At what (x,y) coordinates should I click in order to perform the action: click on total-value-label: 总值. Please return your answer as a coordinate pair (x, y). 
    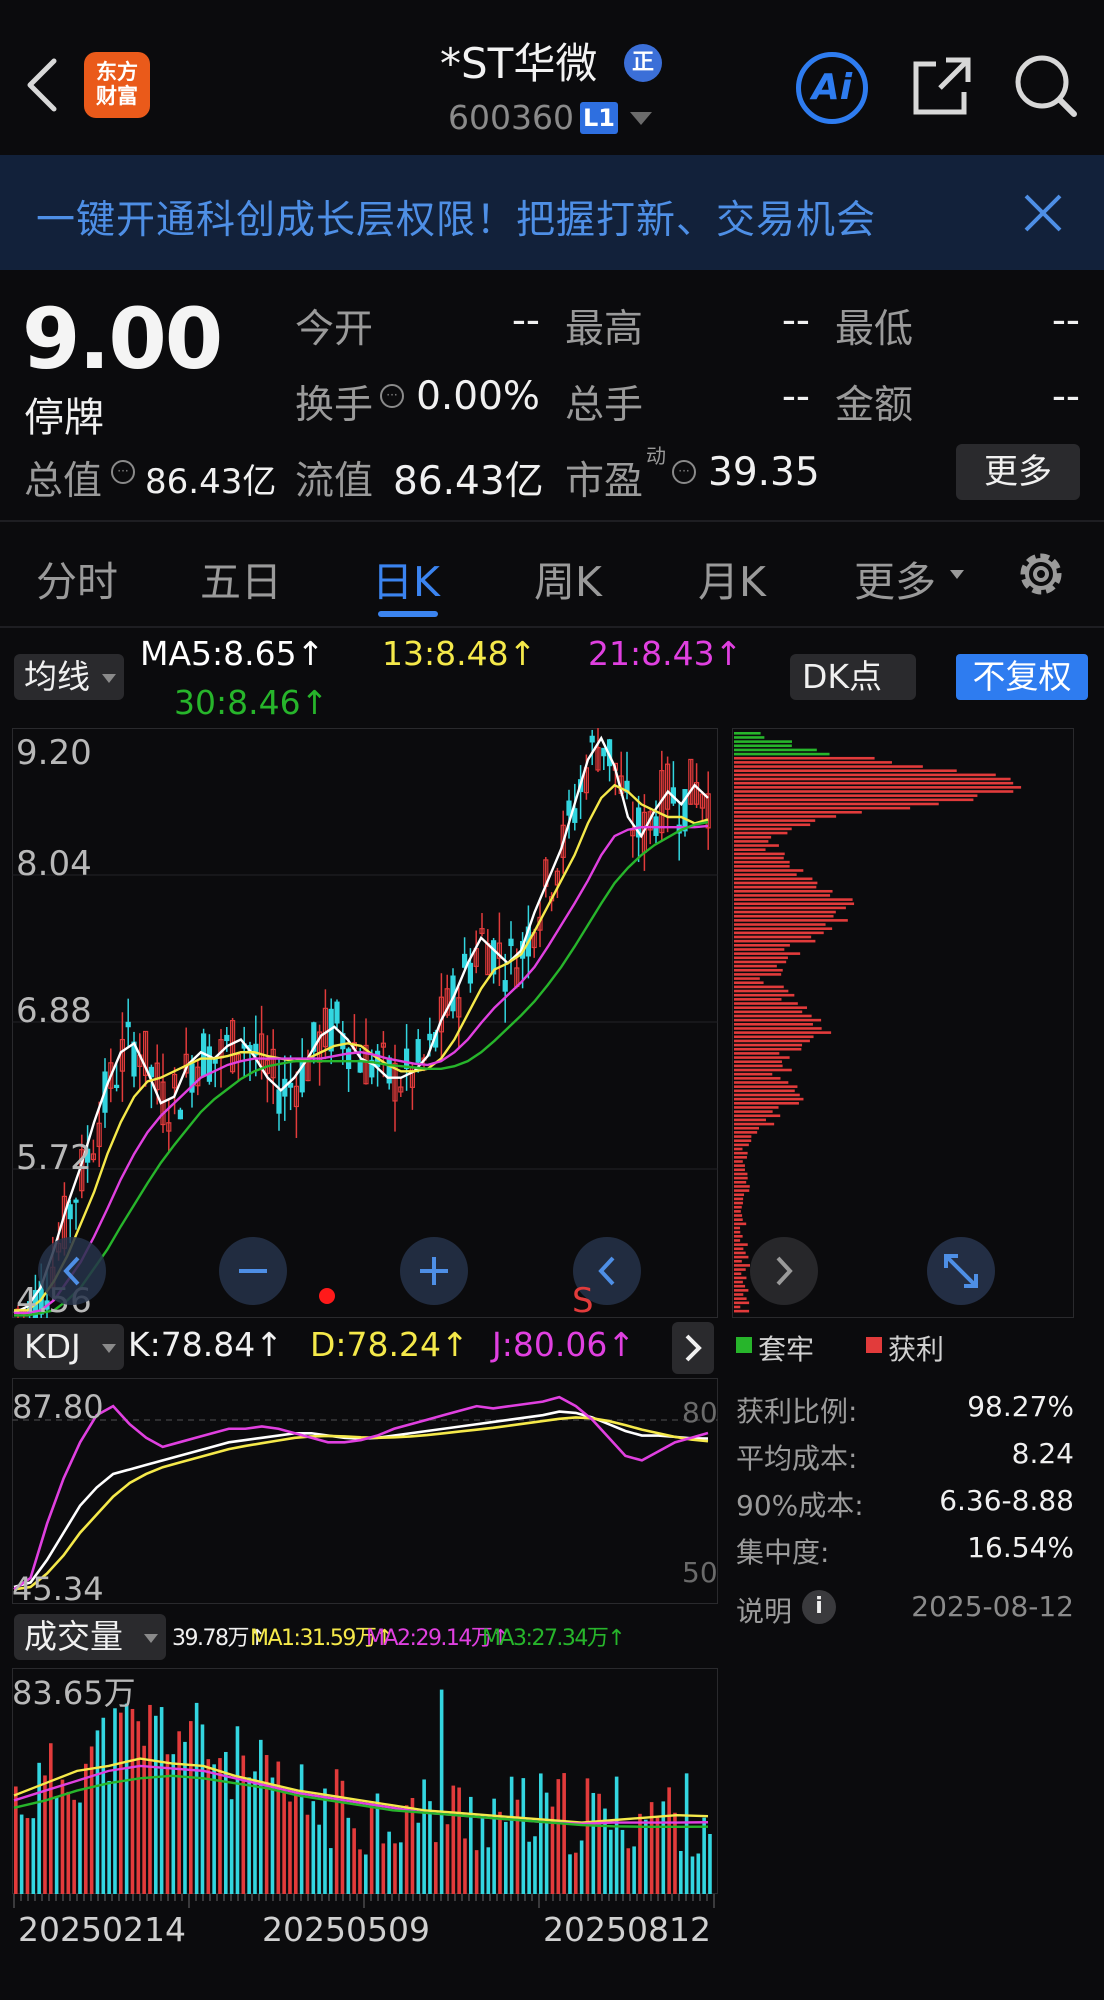
    Looking at the image, I should click on (63, 481).